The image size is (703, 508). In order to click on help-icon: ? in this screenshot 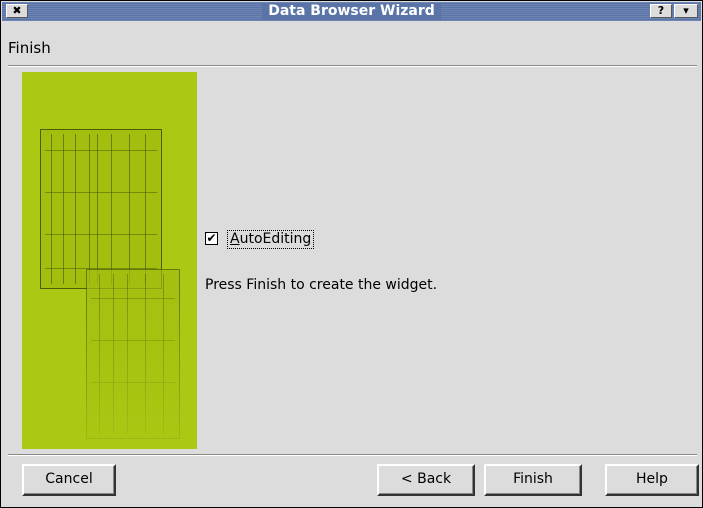, I will do `click(661, 11)`.